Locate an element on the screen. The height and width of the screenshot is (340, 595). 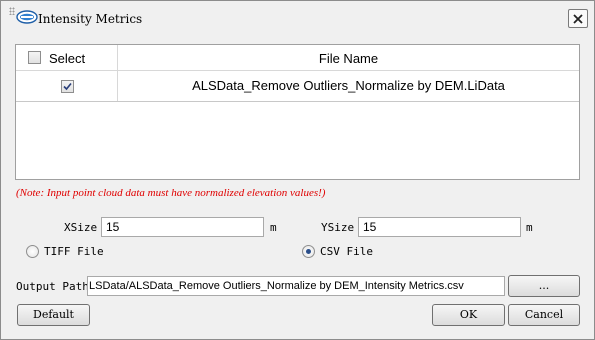
close-button is located at coordinates (578, 18).